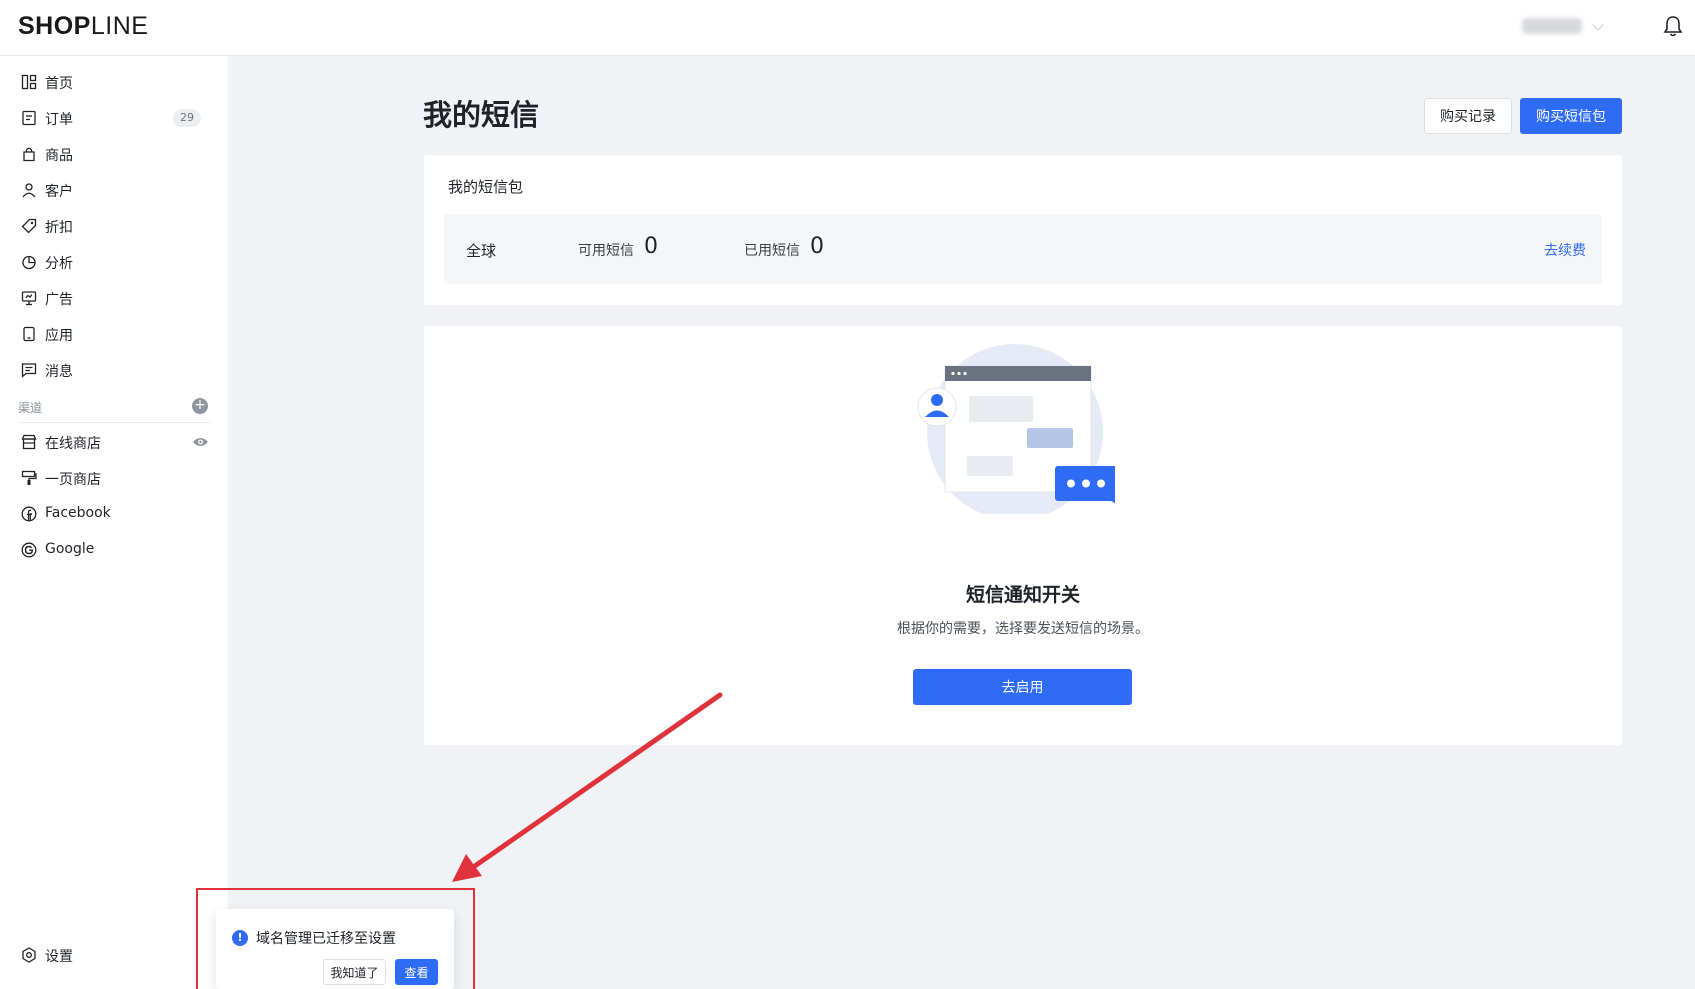  Describe the element at coordinates (78, 513) in the screenshot. I see `sidebar-item-label: Facebook` at that location.